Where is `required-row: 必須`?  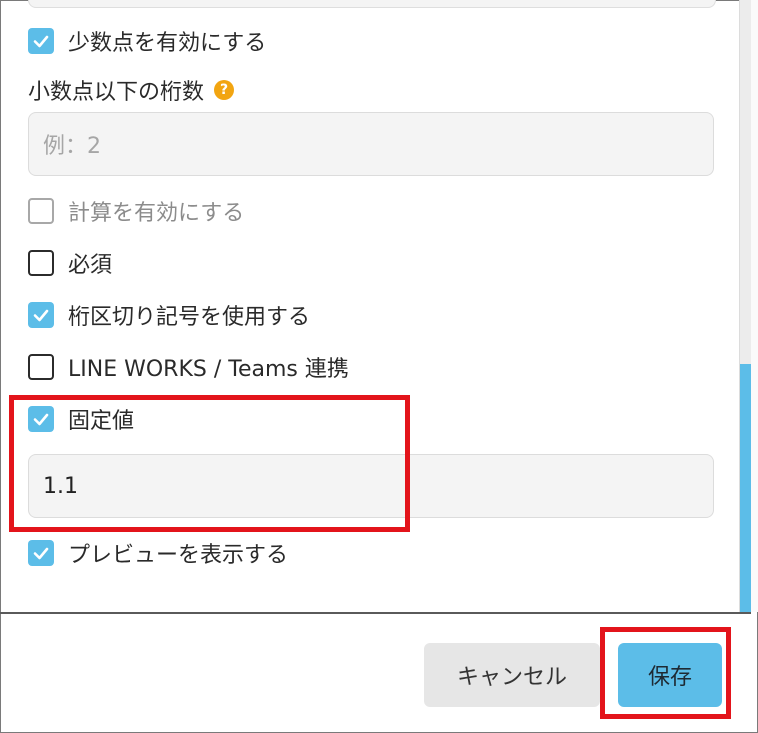
required-row: 必須 is located at coordinates (70, 263).